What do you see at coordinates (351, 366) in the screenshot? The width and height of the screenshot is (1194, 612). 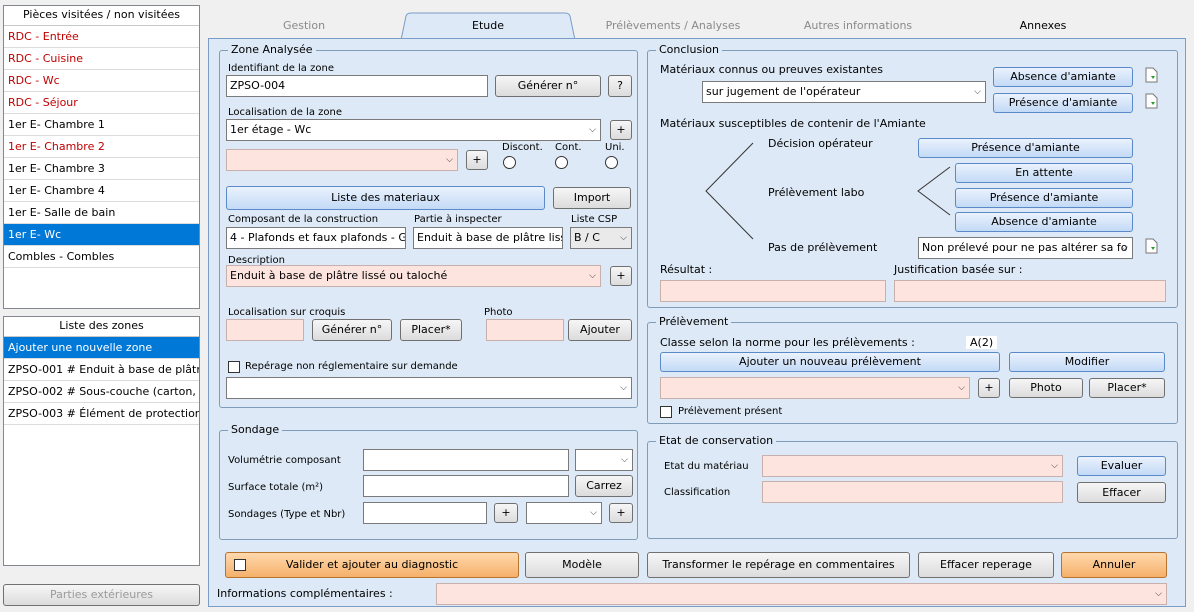 I see `reperage-label: Repérage non réglementaire sur demande` at bounding box center [351, 366].